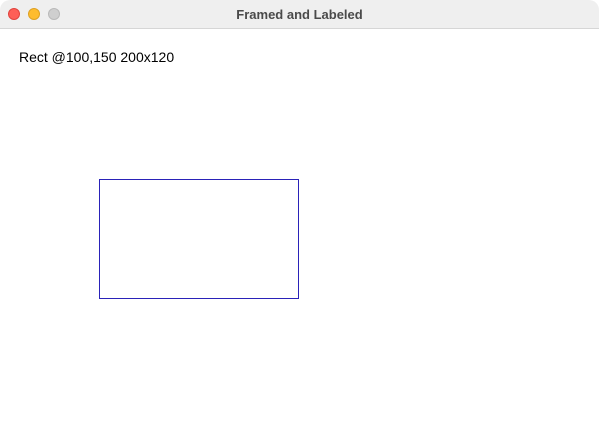 The image size is (599, 429). I want to click on rect-label: Rect @100,150 200x120, so click(97, 57).